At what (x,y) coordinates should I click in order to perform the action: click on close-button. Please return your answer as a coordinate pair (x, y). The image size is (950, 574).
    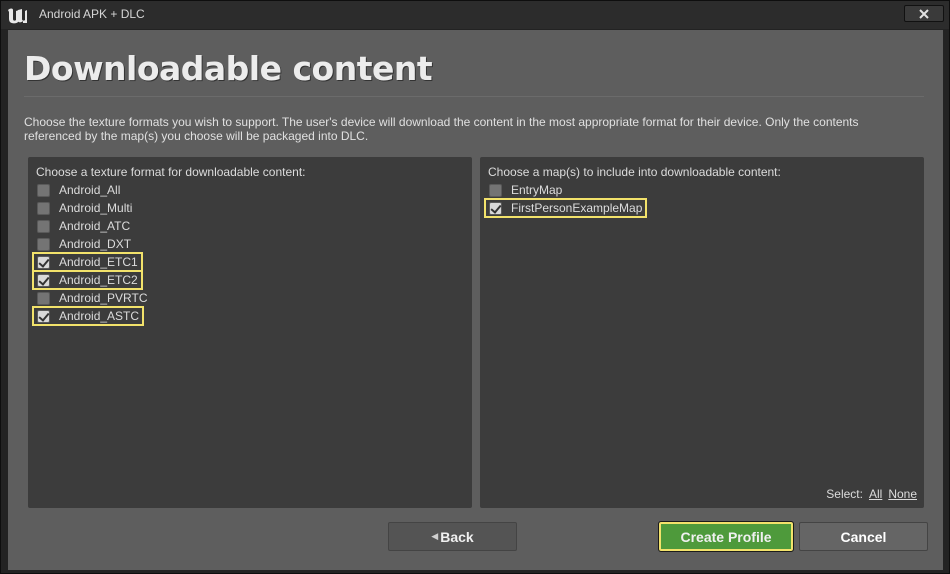
    Looking at the image, I should click on (924, 13).